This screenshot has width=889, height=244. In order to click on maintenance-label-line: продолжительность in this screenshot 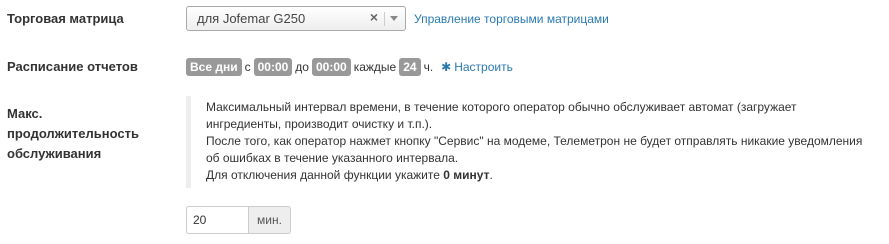, I will do `click(73, 133)`.